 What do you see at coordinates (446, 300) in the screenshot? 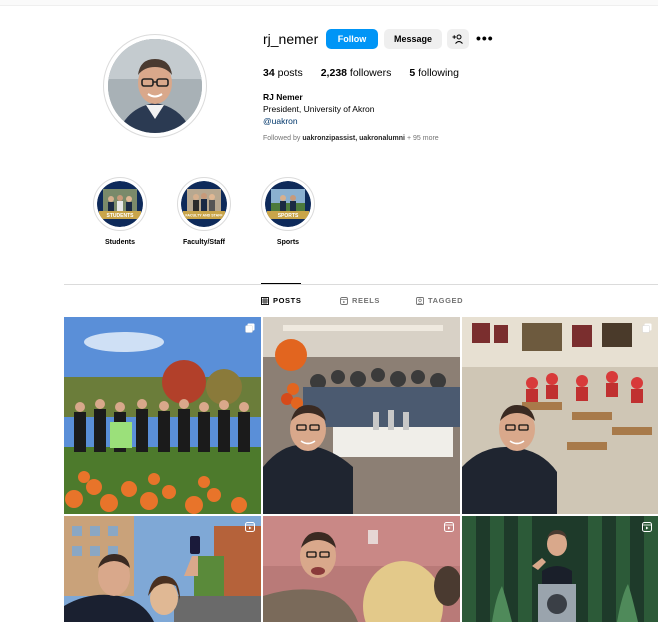
I see `tab-tagged-label: TAGGED` at bounding box center [446, 300].